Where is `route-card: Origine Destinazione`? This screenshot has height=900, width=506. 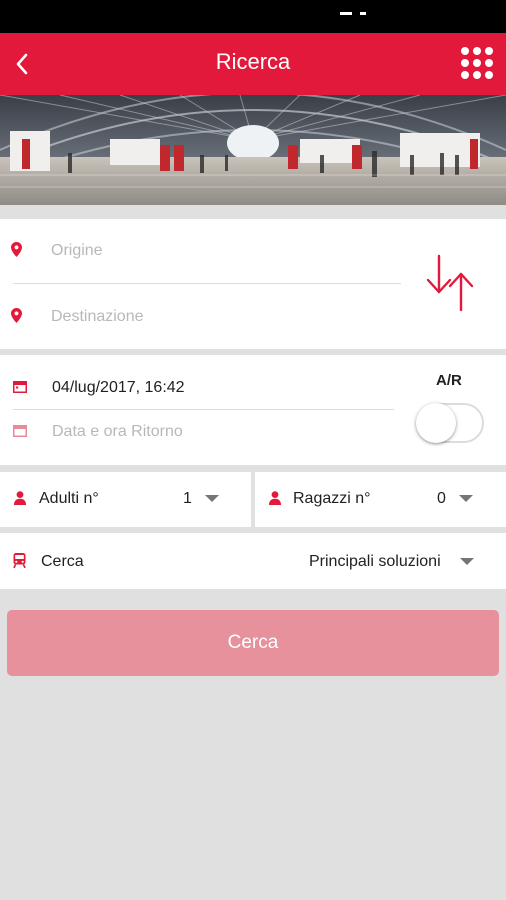 route-card: Origine Destinazione is located at coordinates (253, 284).